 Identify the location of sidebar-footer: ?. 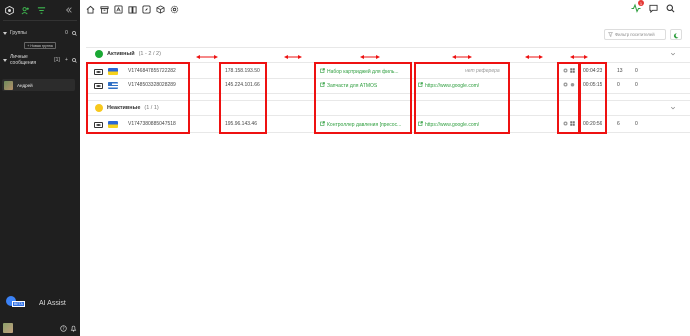
(40, 328).